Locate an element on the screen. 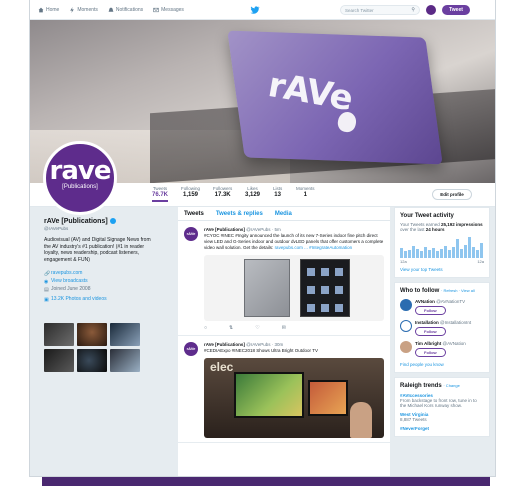  tab-media: Media is located at coordinates (283, 214).